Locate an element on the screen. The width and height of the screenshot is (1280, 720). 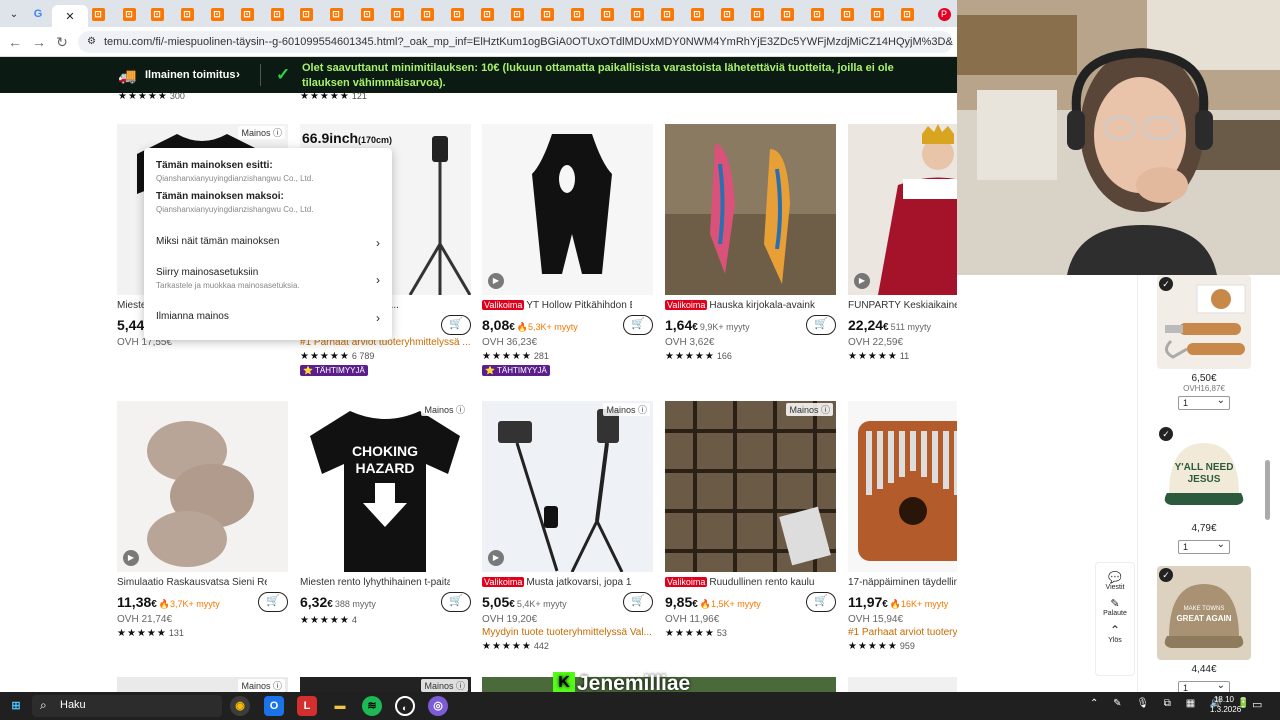
side-cart-item: MAKE TOWNS GREAT AGAIN ✓ 4,44€ 1 is located at coordinates (1204, 630).